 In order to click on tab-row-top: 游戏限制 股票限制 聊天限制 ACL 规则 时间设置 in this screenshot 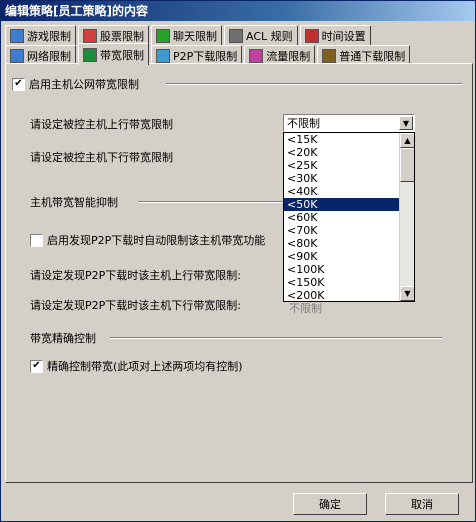, I will do `click(189, 35)`.